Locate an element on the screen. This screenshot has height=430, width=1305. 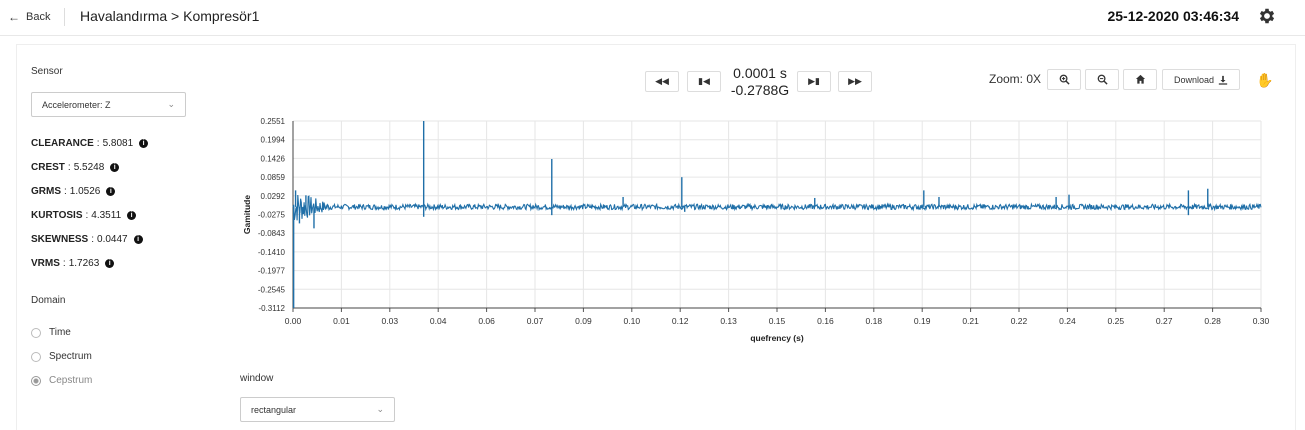
zoom-out-icon is located at coordinates (1102, 79).